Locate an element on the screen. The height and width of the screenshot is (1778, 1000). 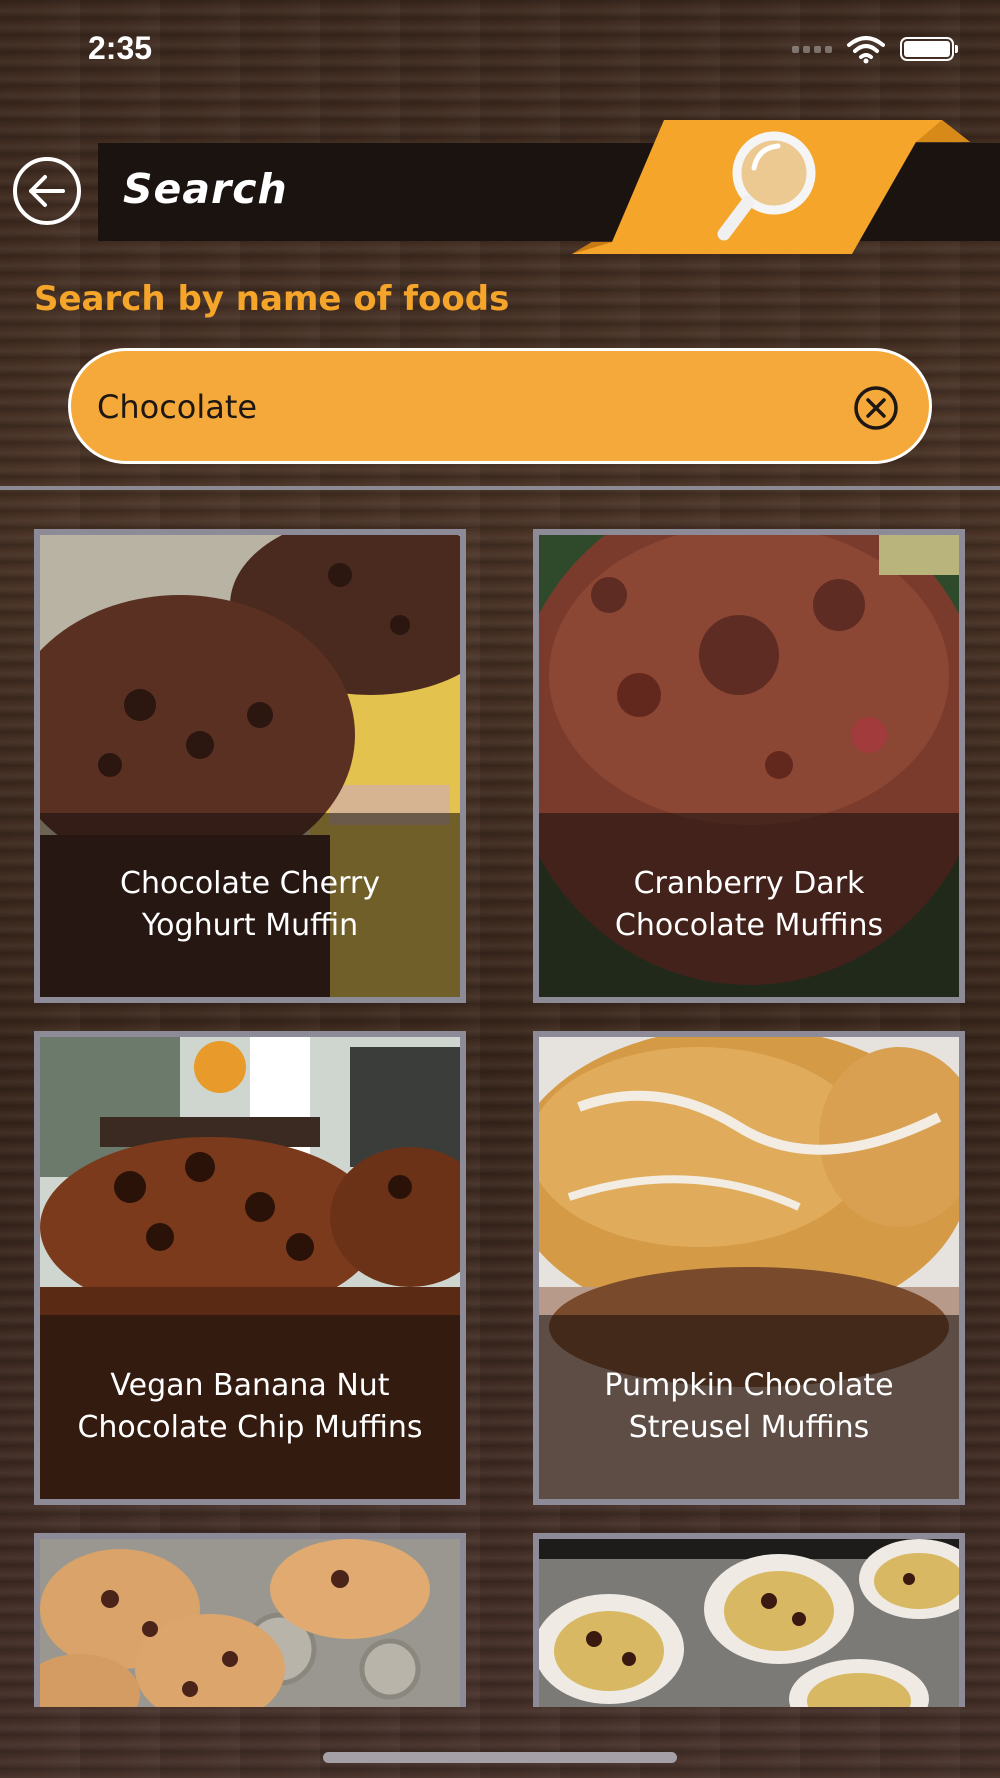
back-button is located at coordinates (47, 191).